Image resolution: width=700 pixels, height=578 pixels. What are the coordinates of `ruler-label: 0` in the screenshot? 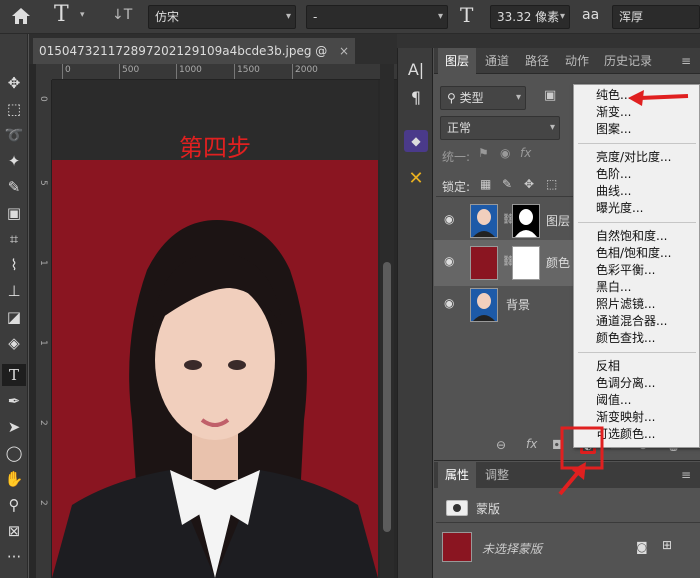 It's located at (66, 71).